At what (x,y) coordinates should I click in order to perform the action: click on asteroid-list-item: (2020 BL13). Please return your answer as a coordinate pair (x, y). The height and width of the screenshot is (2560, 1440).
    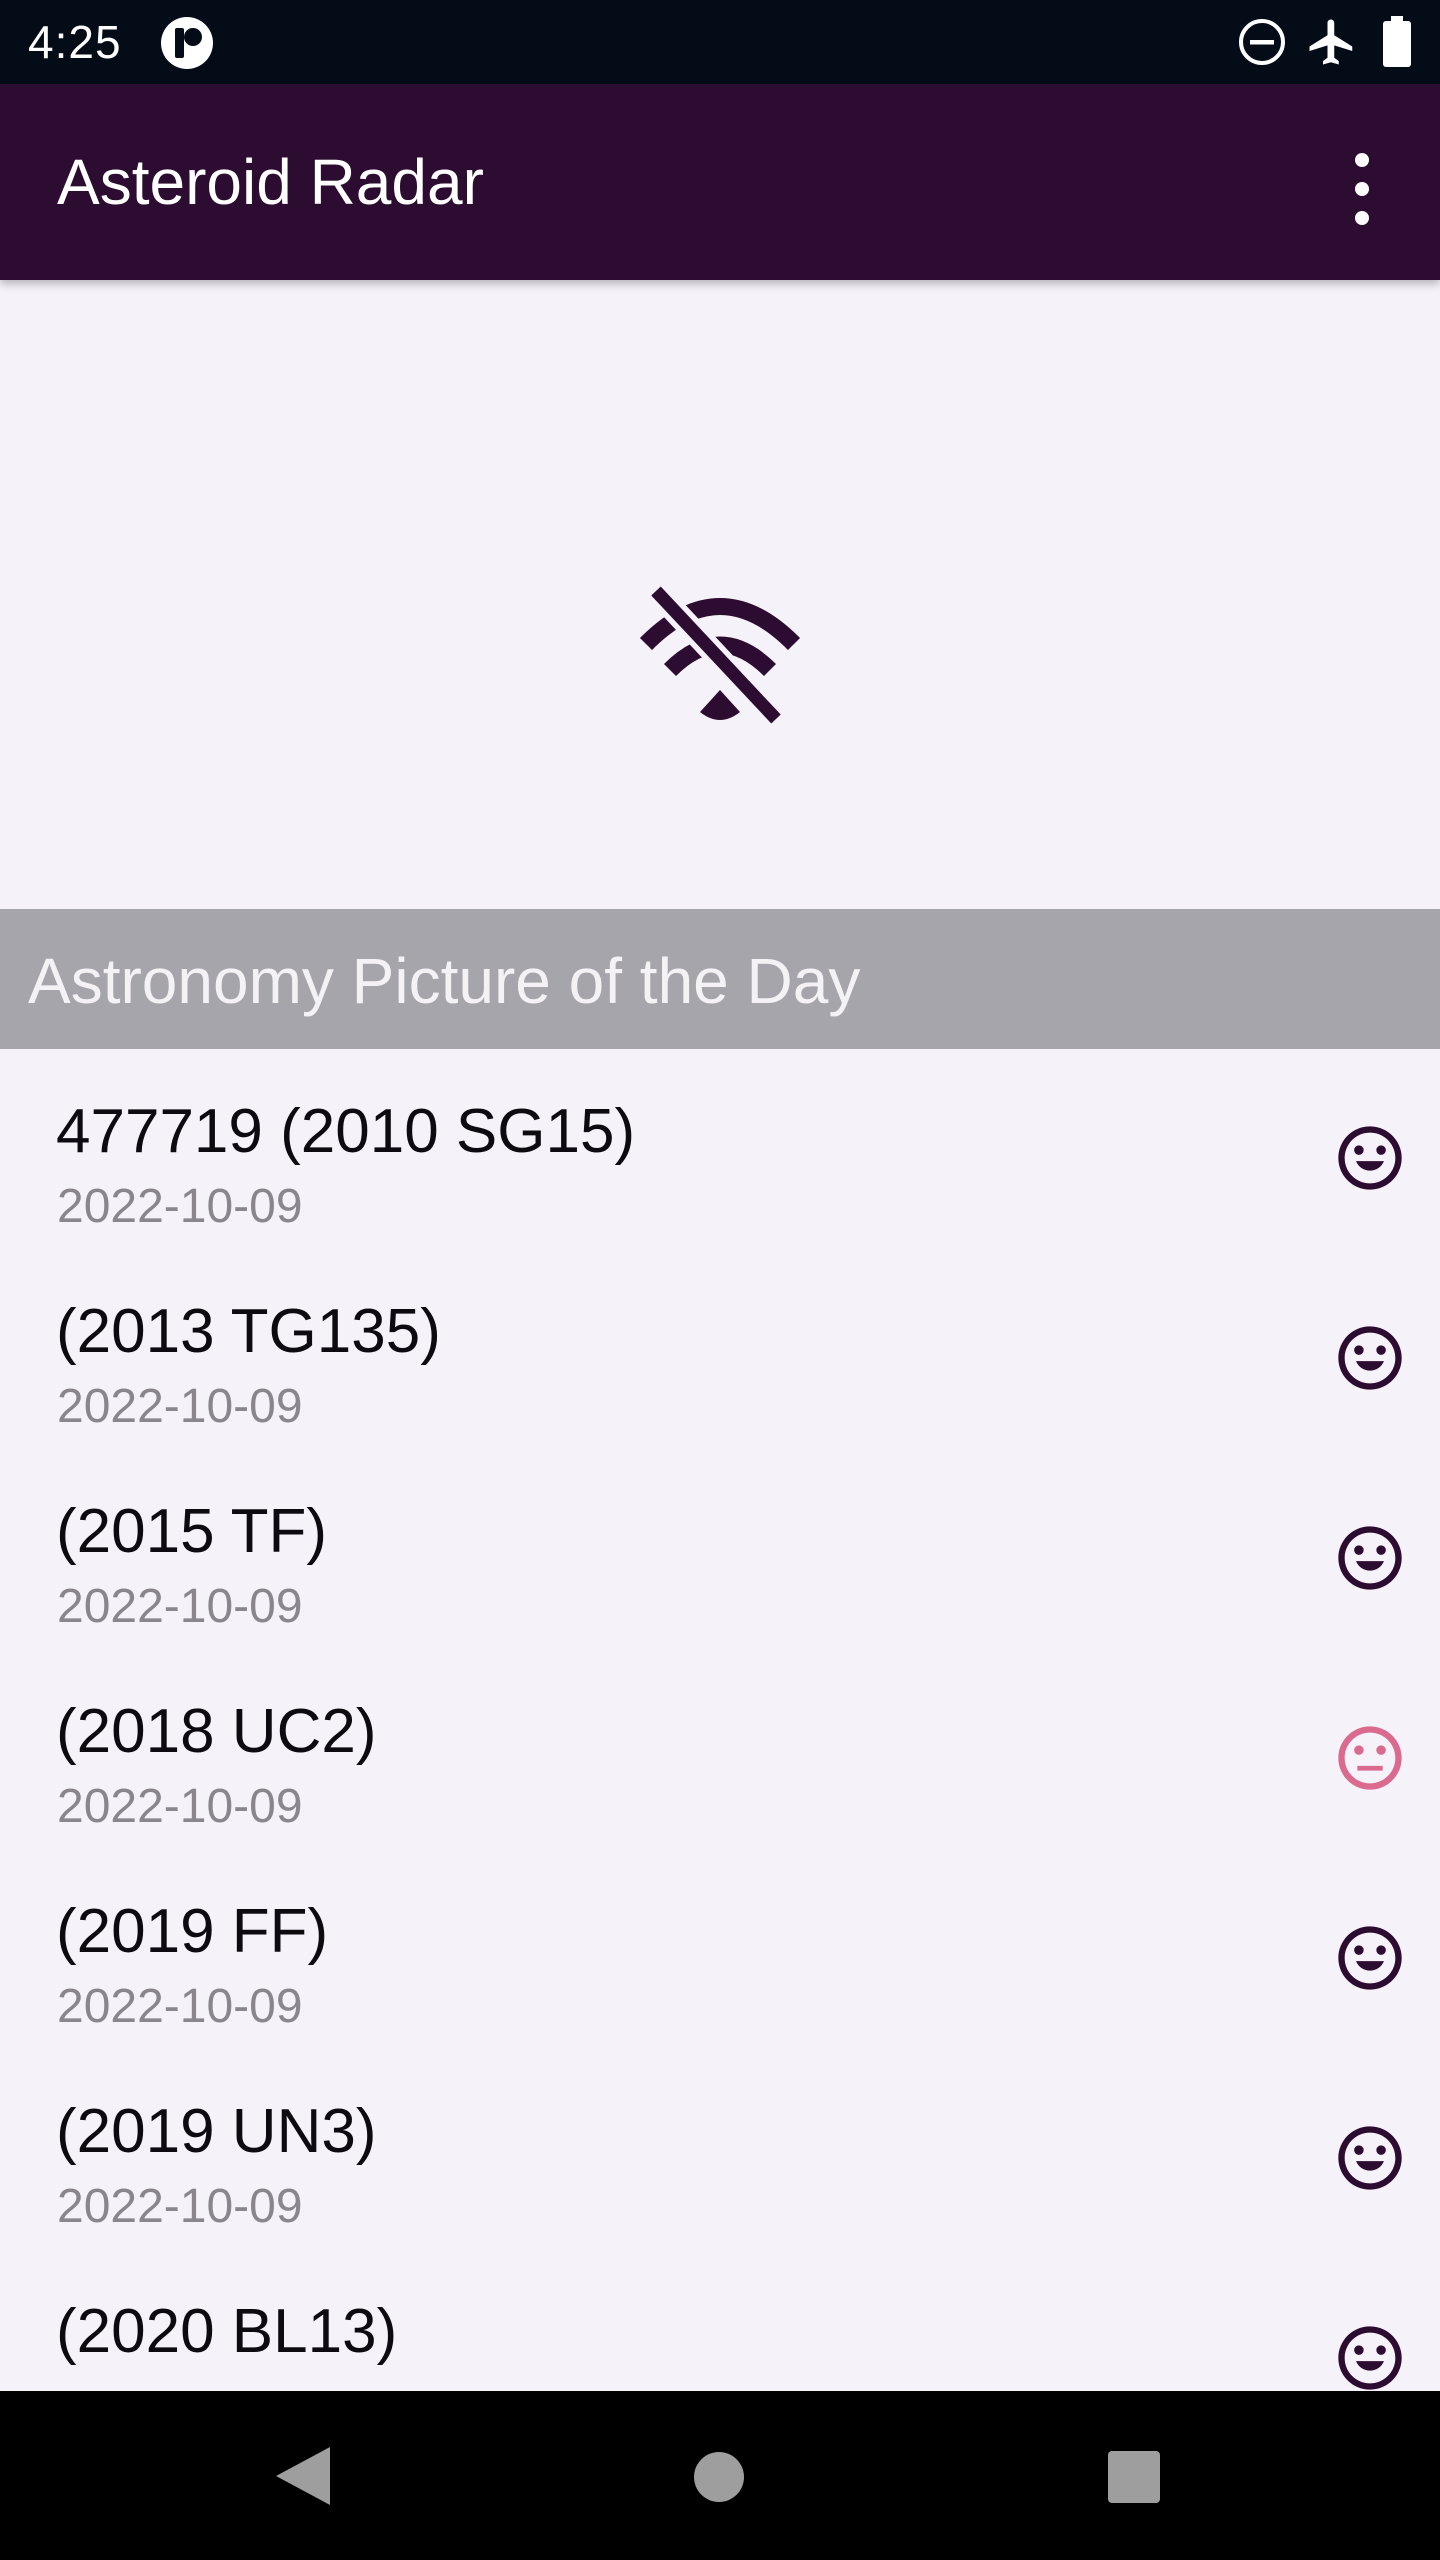
    Looking at the image, I should click on (720, 2320).